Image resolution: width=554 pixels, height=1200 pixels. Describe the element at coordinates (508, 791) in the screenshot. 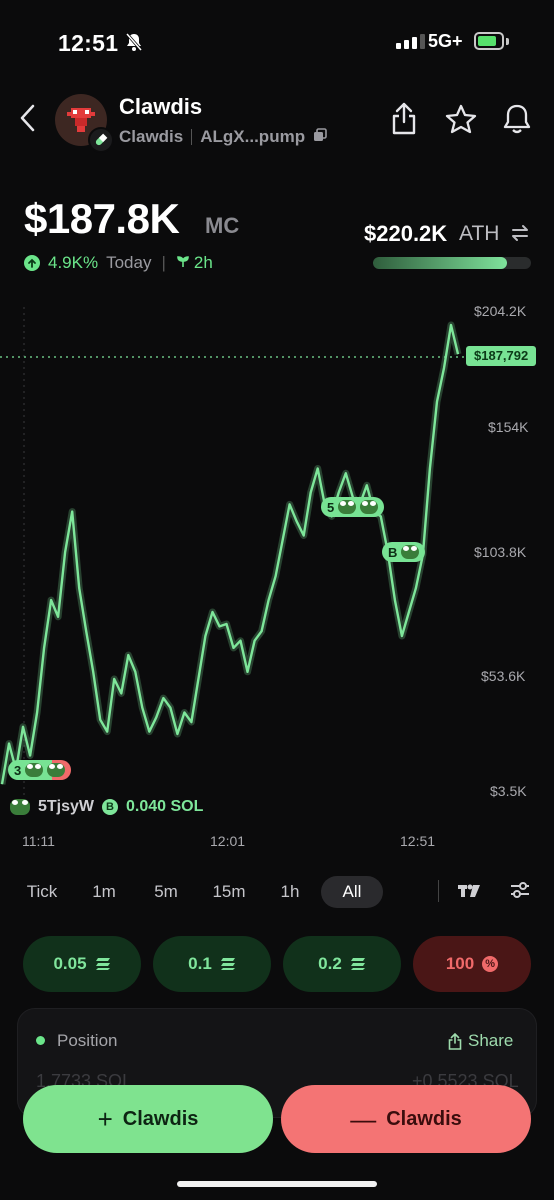

I see `y-tick-4: $3.5K` at that location.